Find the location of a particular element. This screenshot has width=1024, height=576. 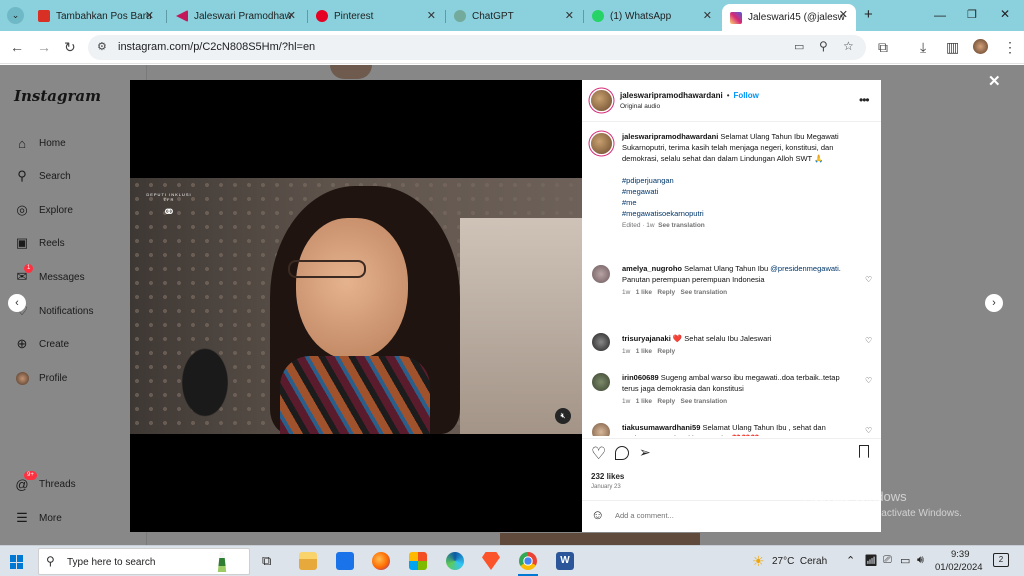

display-icon: ⎚ is located at coordinates (887, 560).